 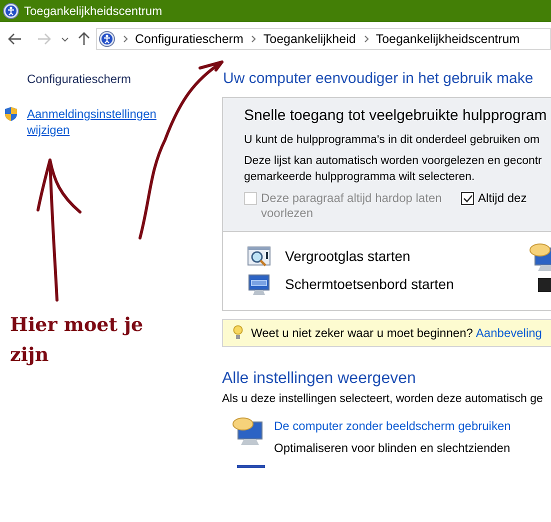 I want to click on check-icon, so click(x=467, y=198).